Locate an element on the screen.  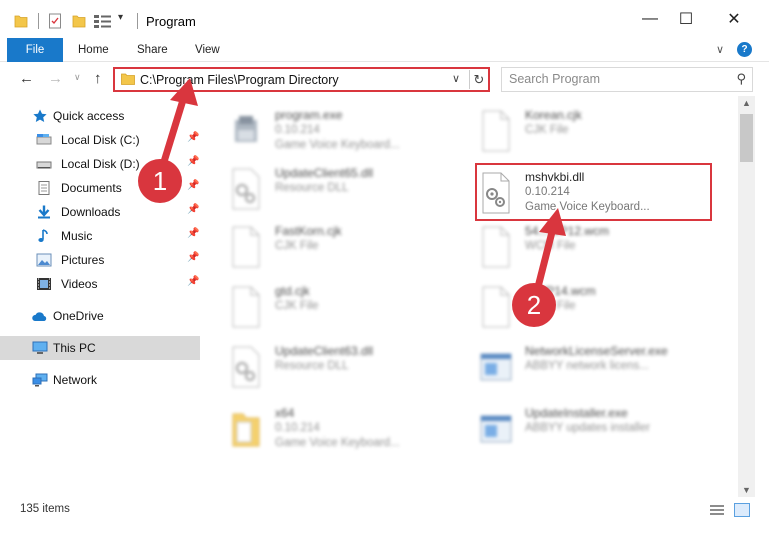
file-item: 54...WP12.wcm WCM File is located at coordinates (575, 246).